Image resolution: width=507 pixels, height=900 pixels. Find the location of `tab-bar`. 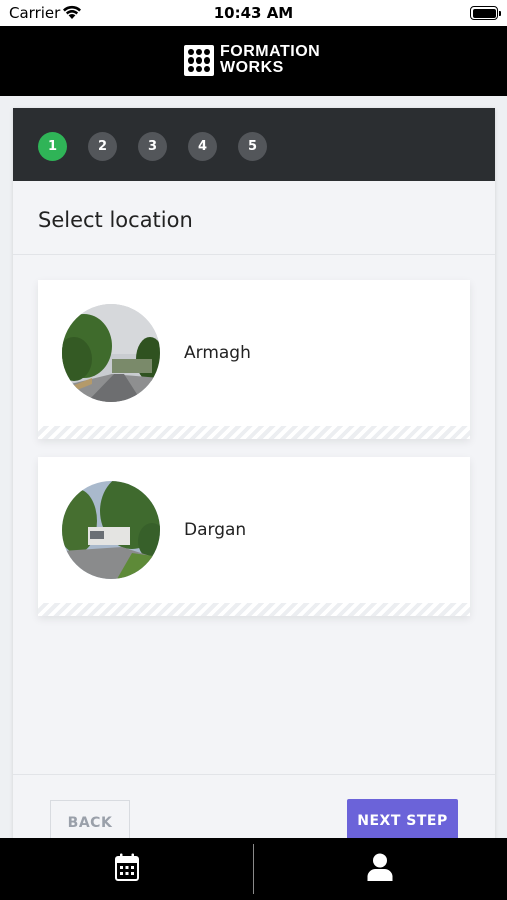

tab-bar is located at coordinates (253, 869).